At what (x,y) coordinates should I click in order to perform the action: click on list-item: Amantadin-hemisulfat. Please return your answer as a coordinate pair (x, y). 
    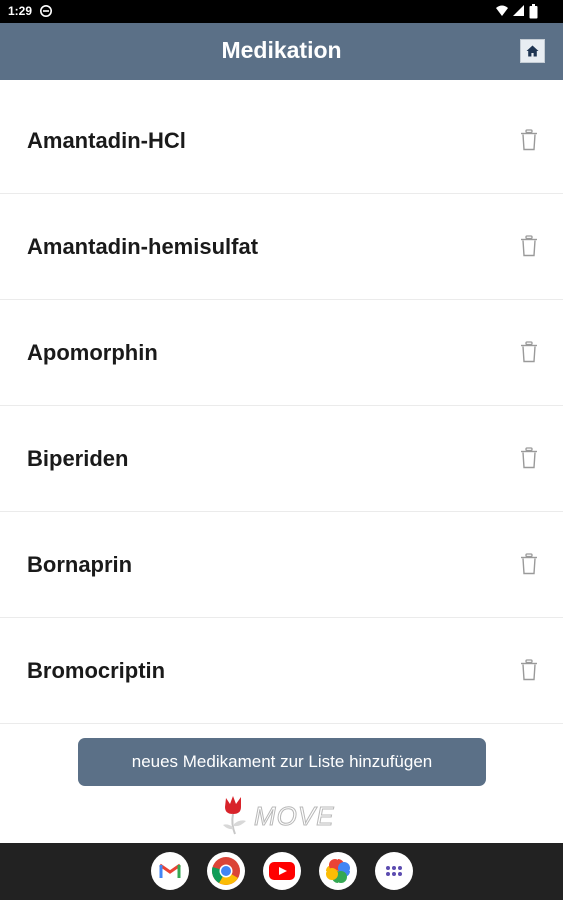
    Looking at the image, I should click on (281, 247).